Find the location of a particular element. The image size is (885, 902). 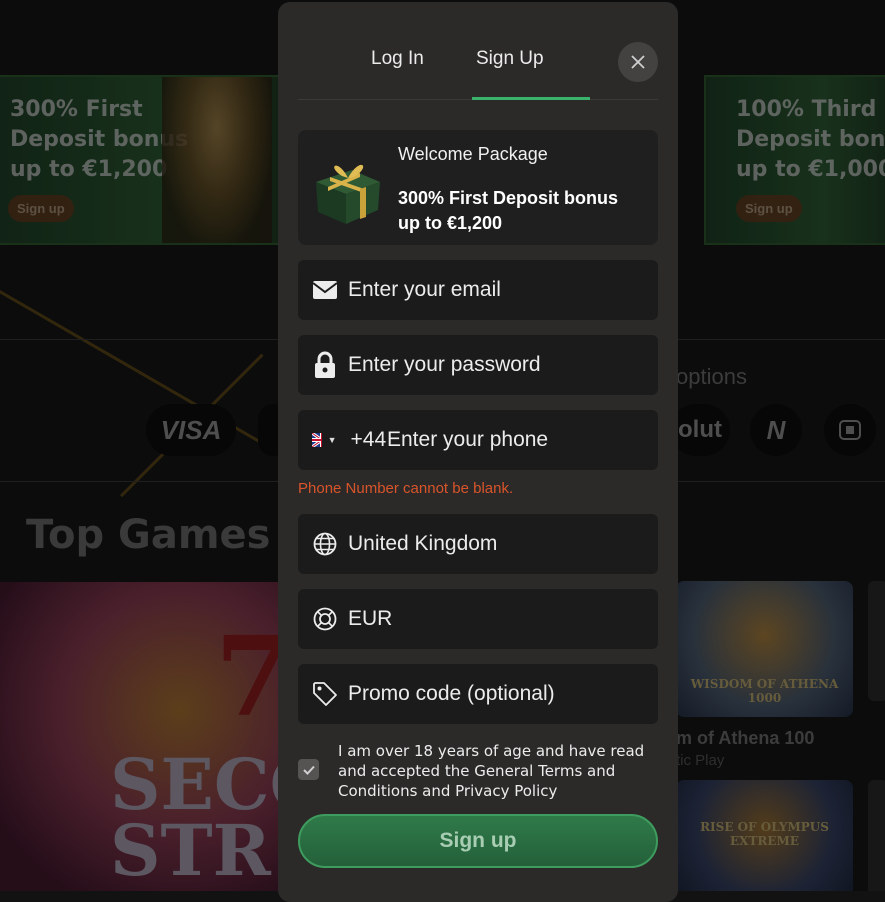

checkmark-icon is located at coordinates (308, 770).